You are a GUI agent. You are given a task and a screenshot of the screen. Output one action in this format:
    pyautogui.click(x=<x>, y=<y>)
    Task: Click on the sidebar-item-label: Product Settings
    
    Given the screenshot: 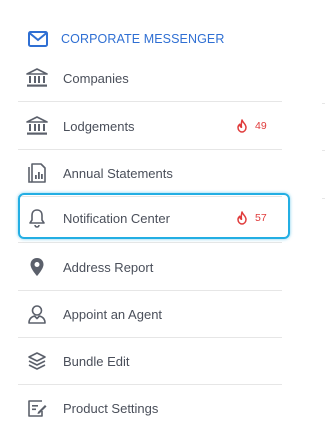 What is the action you would take?
    pyautogui.click(x=111, y=408)
    